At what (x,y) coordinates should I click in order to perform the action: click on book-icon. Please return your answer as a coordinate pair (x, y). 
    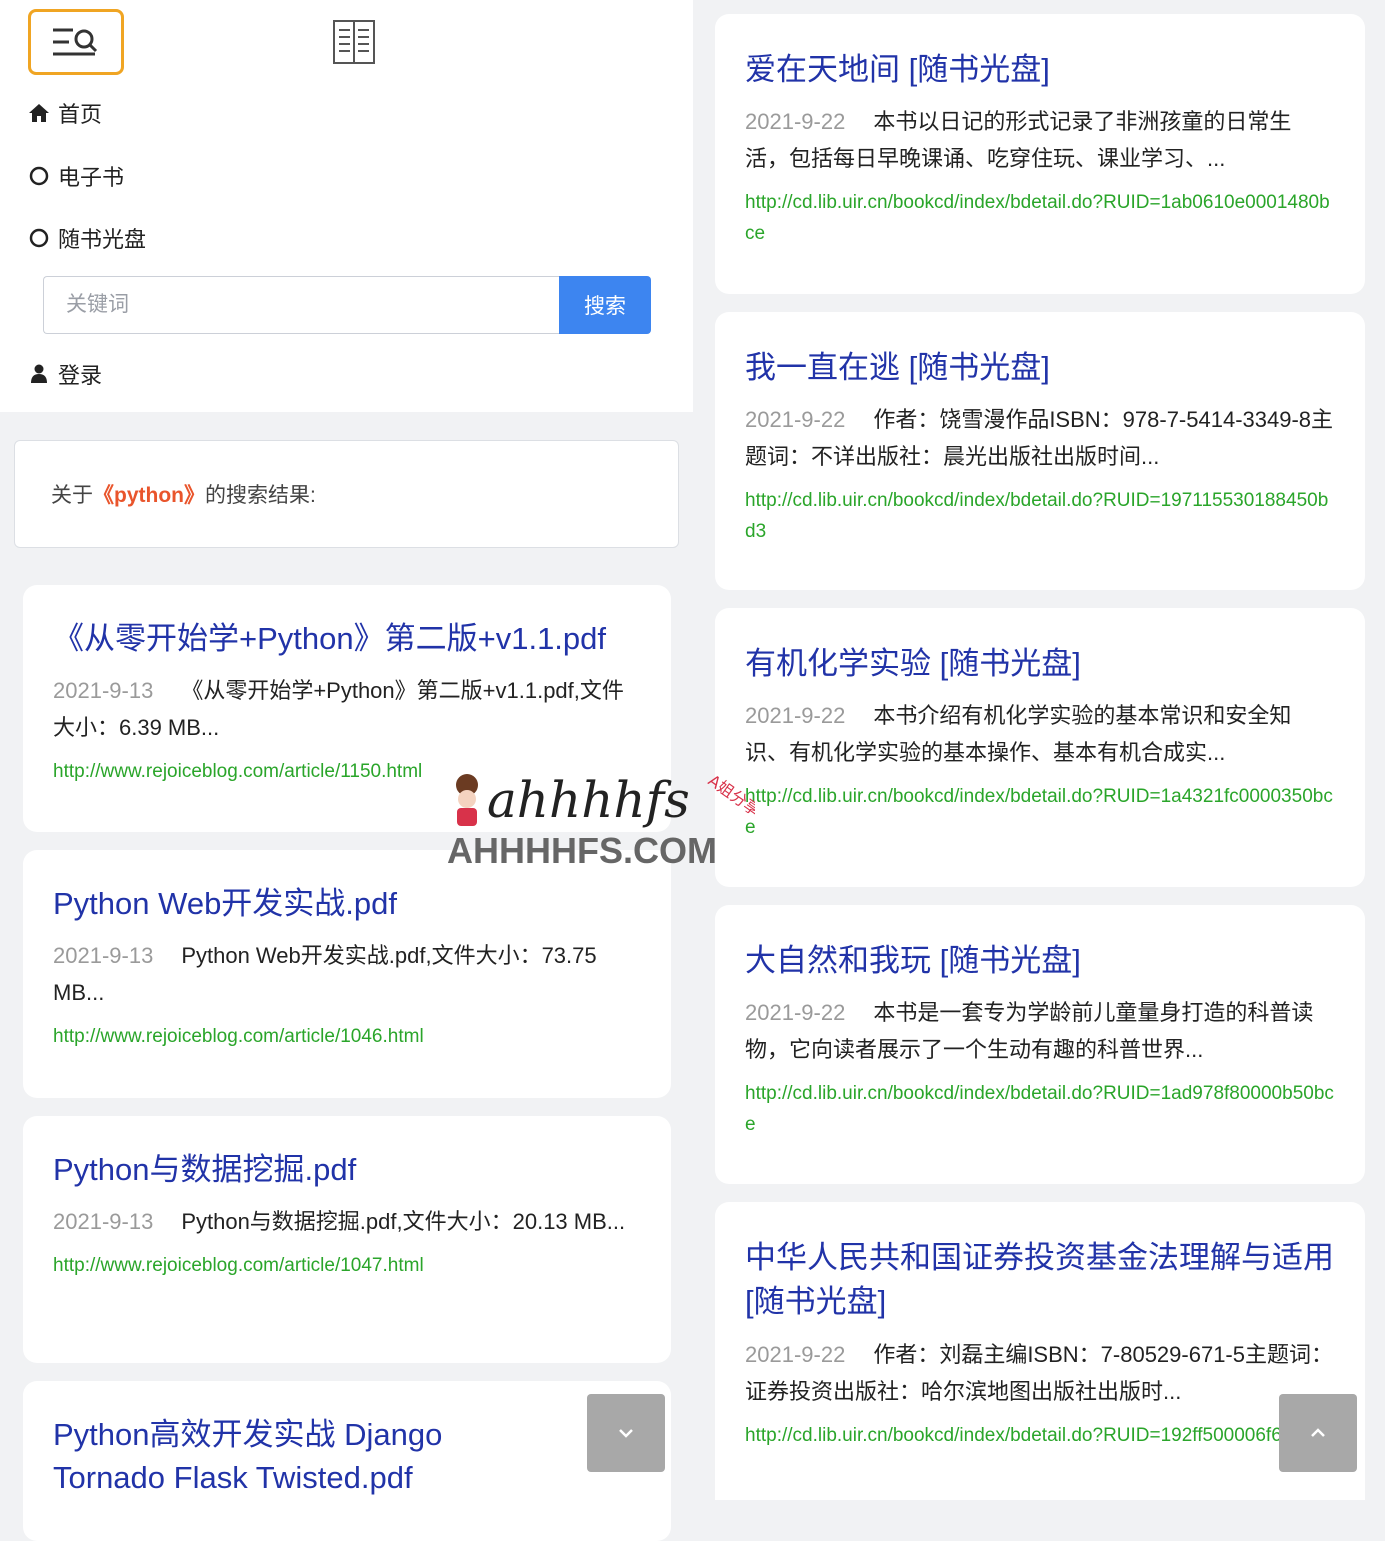
    Looking at the image, I should click on (354, 42).